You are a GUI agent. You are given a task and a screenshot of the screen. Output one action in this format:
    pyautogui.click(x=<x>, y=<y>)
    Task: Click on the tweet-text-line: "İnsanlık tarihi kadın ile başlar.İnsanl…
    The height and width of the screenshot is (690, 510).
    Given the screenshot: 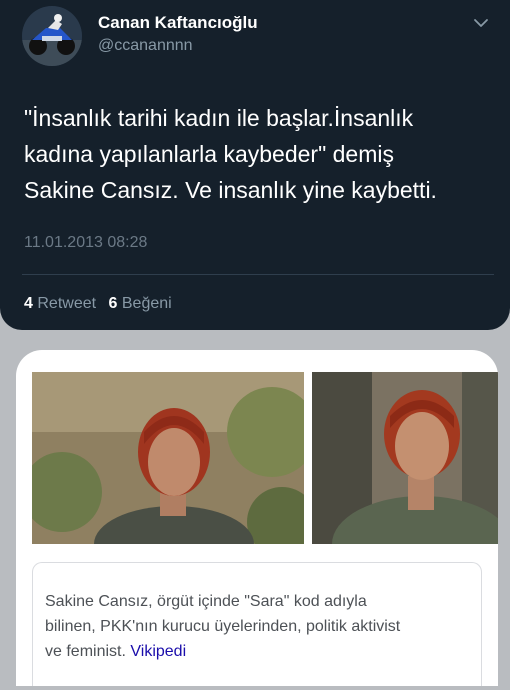 What is the action you would take?
    pyautogui.click(x=219, y=118)
    